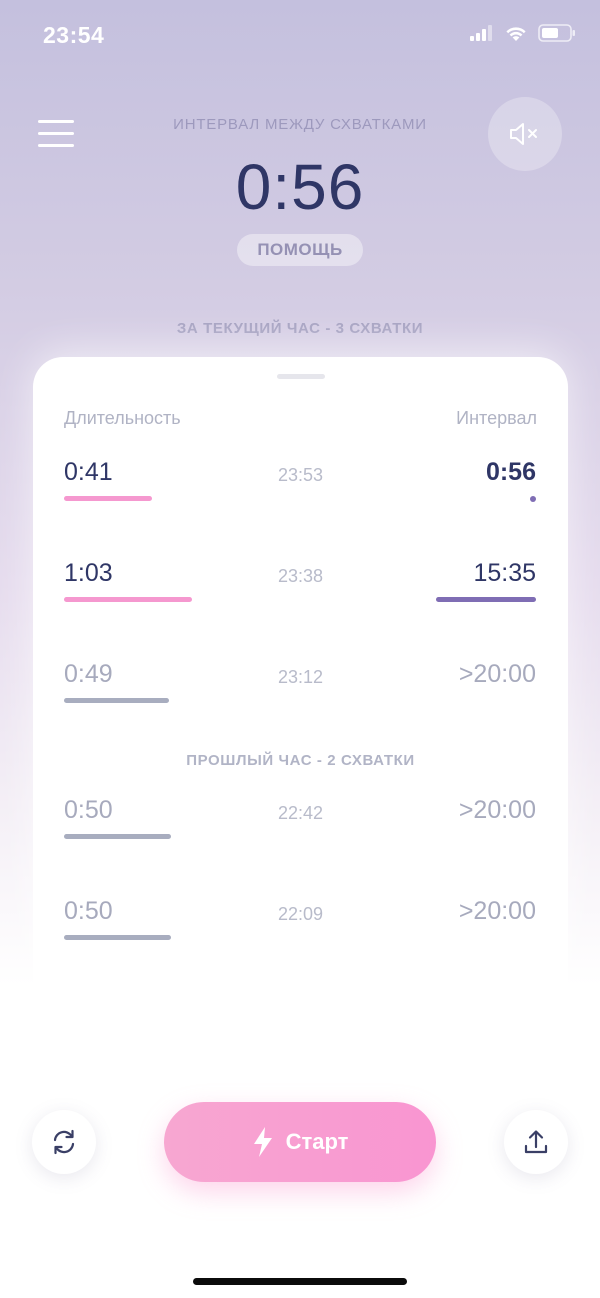  What do you see at coordinates (510, 472) in the screenshot?
I see `contraction-interval: 0:56` at bounding box center [510, 472].